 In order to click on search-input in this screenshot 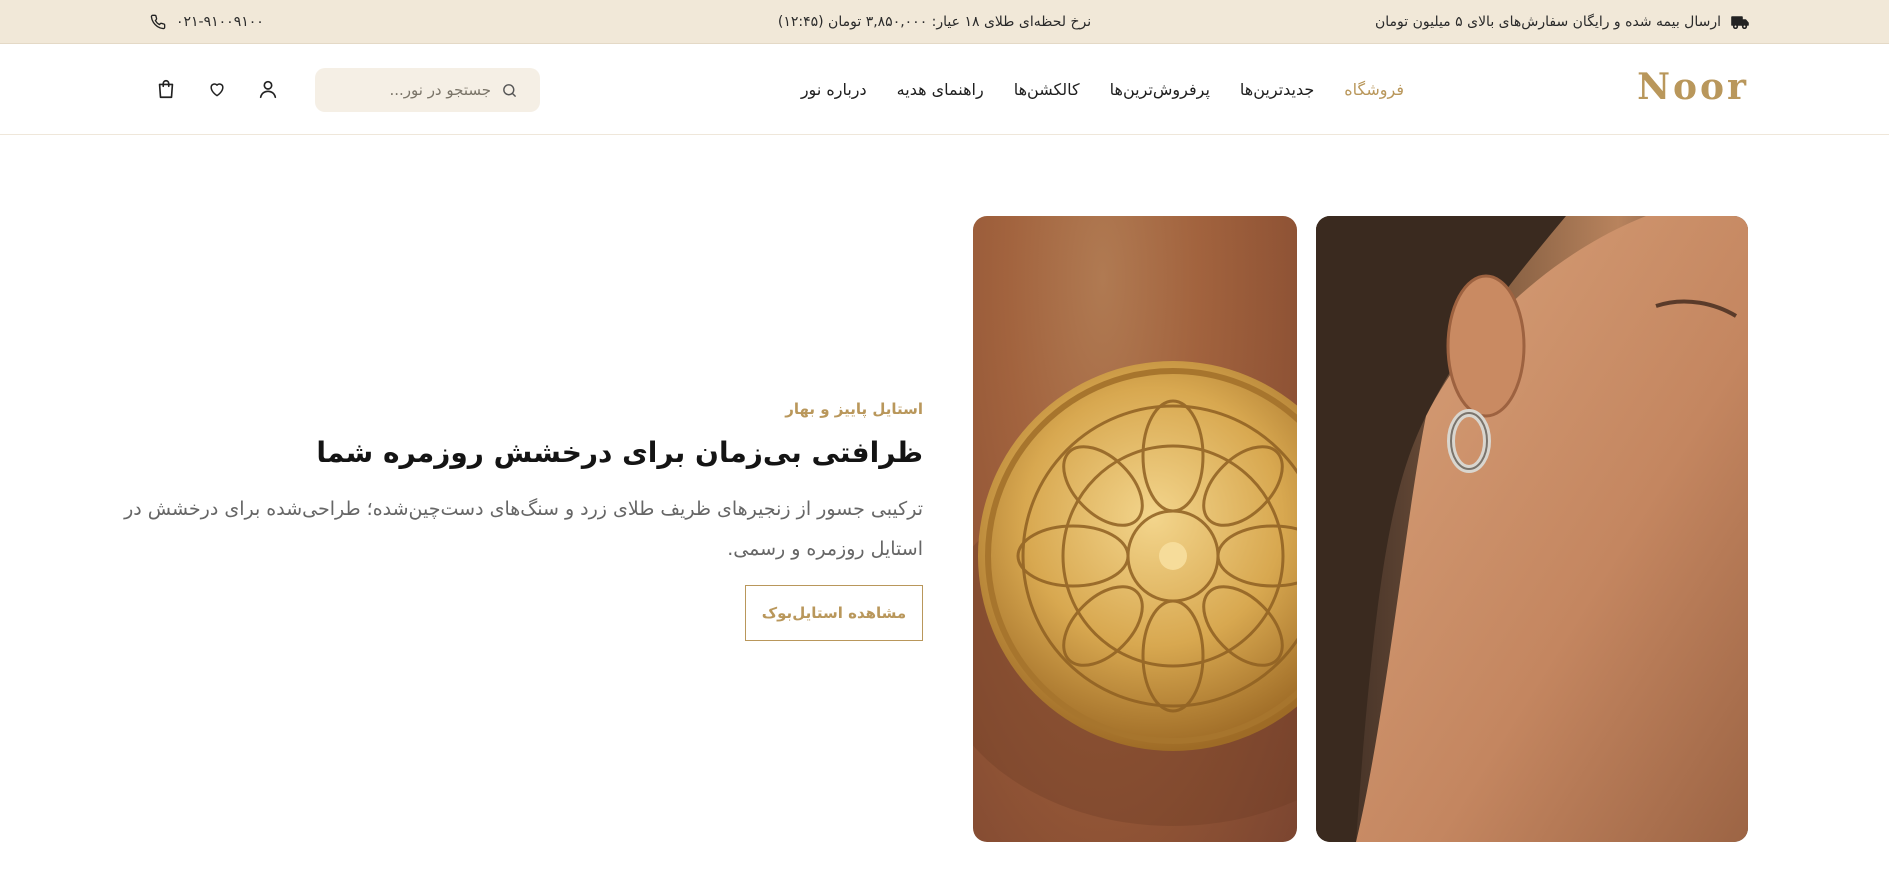, I will do `click(421, 90)`.